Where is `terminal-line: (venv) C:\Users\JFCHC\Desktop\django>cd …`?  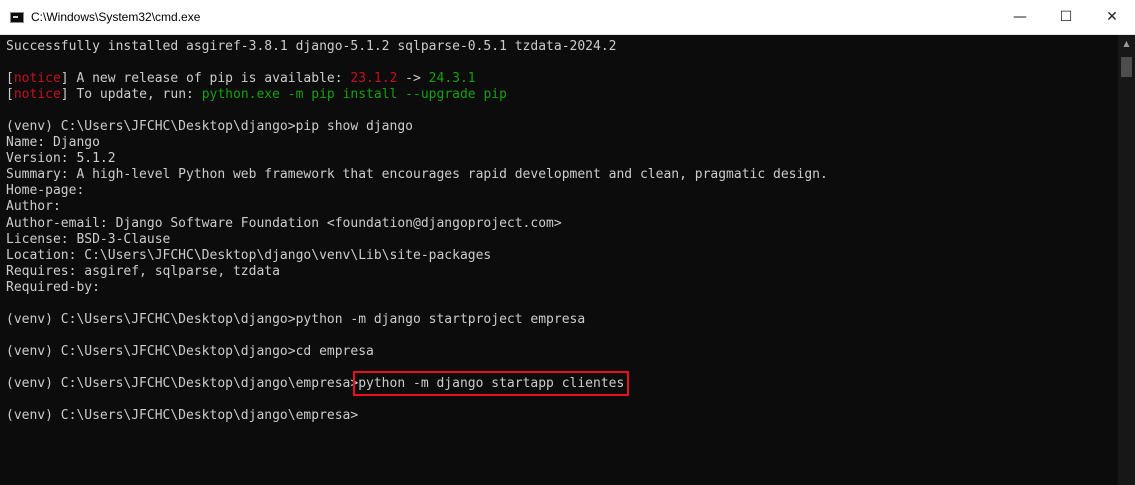
terminal-line: (venv) C:\Users\JFCHC\Desktop\django>cd … is located at coordinates (190, 351).